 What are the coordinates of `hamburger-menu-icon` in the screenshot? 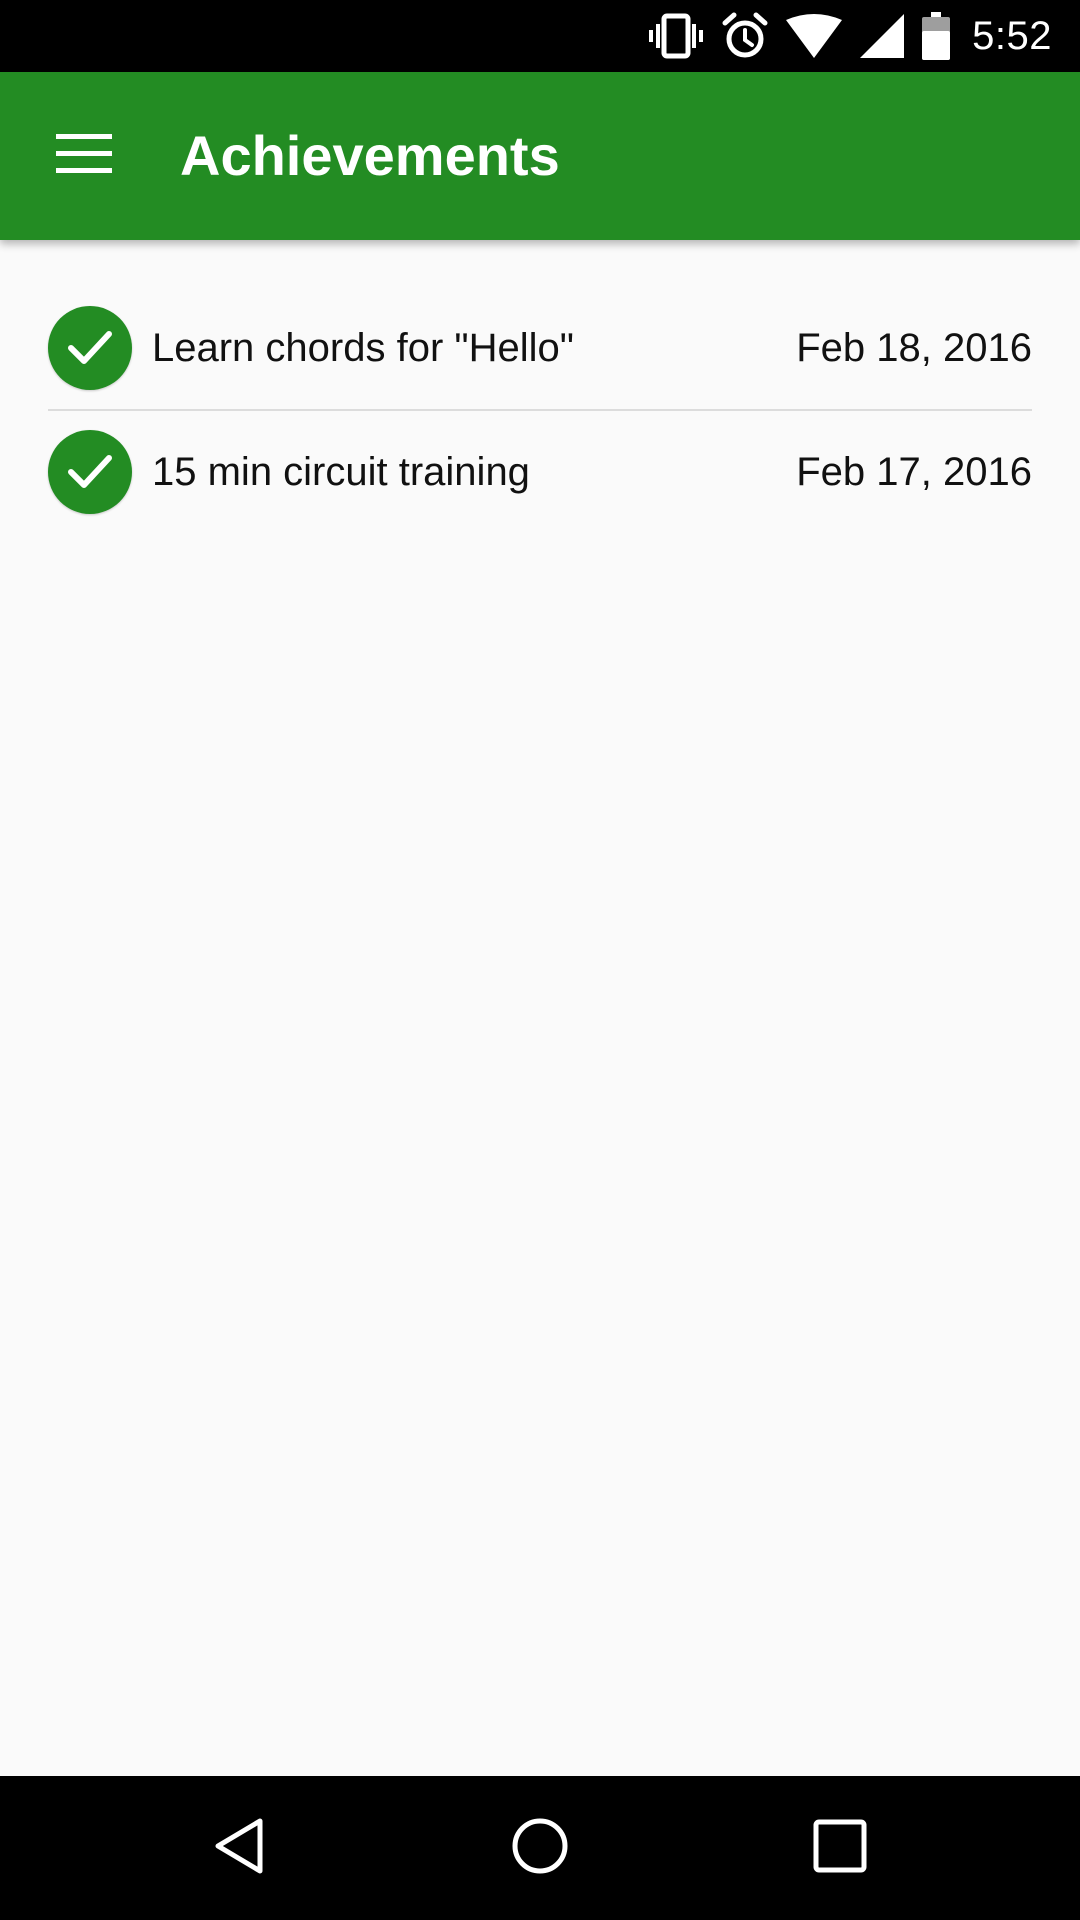 It's located at (84, 156).